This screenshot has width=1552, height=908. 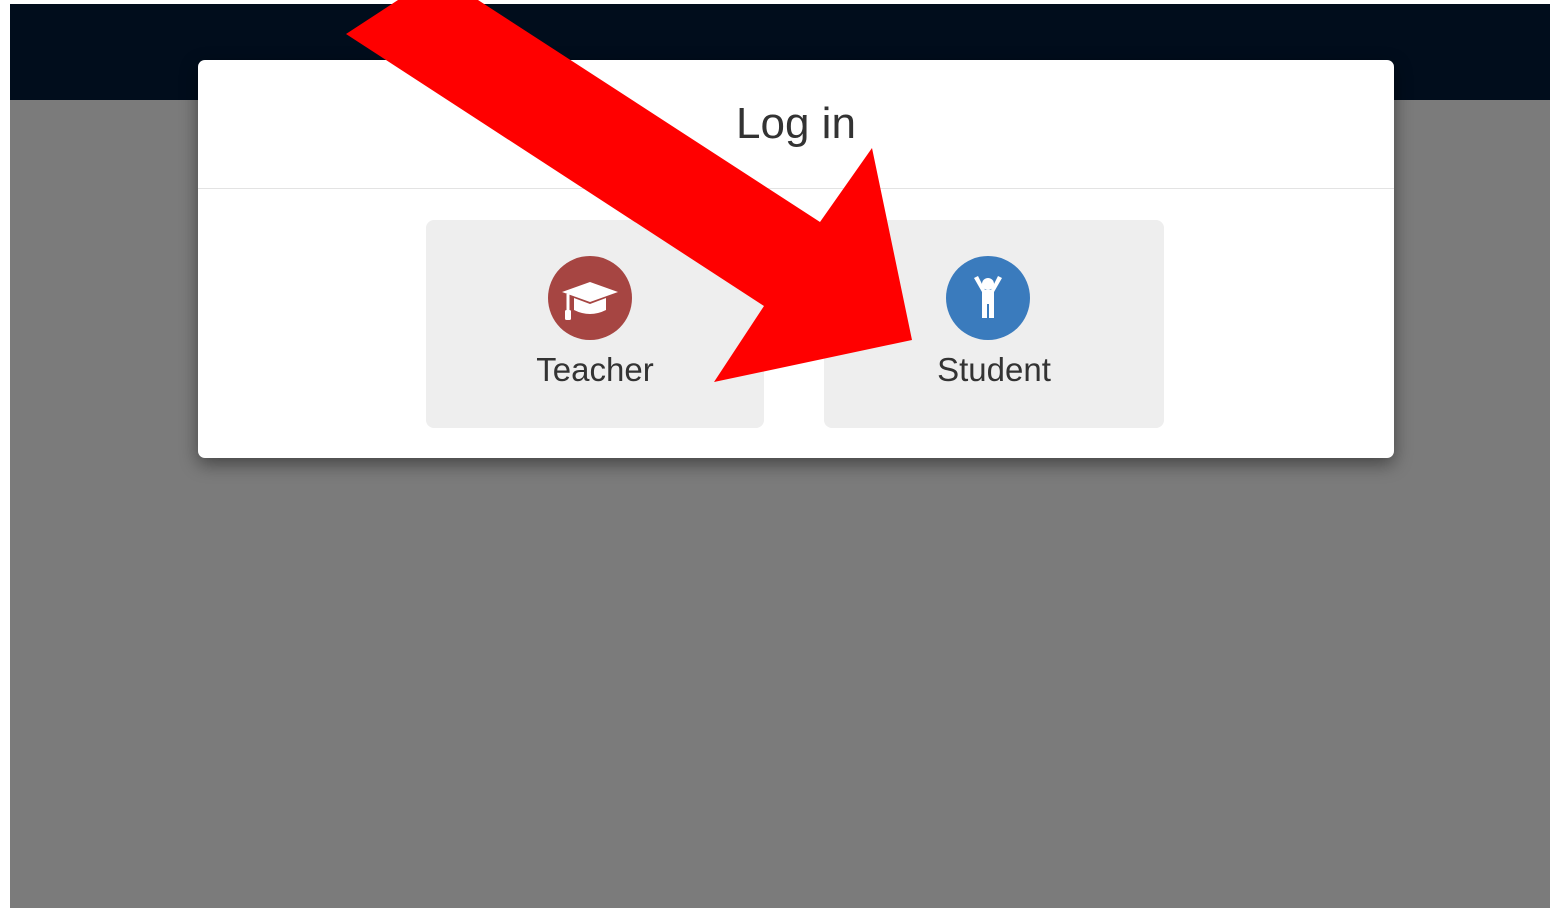 I want to click on graduation-cap-icon, so click(x=590, y=298).